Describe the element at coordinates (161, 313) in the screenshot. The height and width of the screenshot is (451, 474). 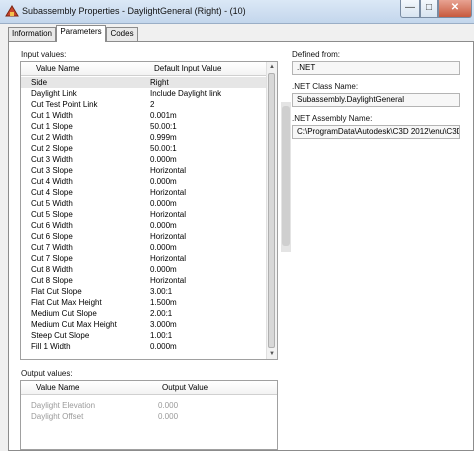
I see `row-value: 2.00:1` at that location.